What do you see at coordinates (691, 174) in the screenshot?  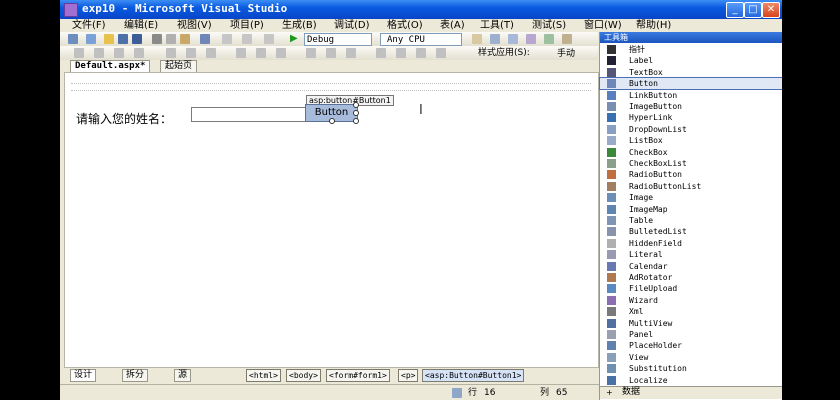 I see `toolbox-item-radiobutton: RadioButton` at bounding box center [691, 174].